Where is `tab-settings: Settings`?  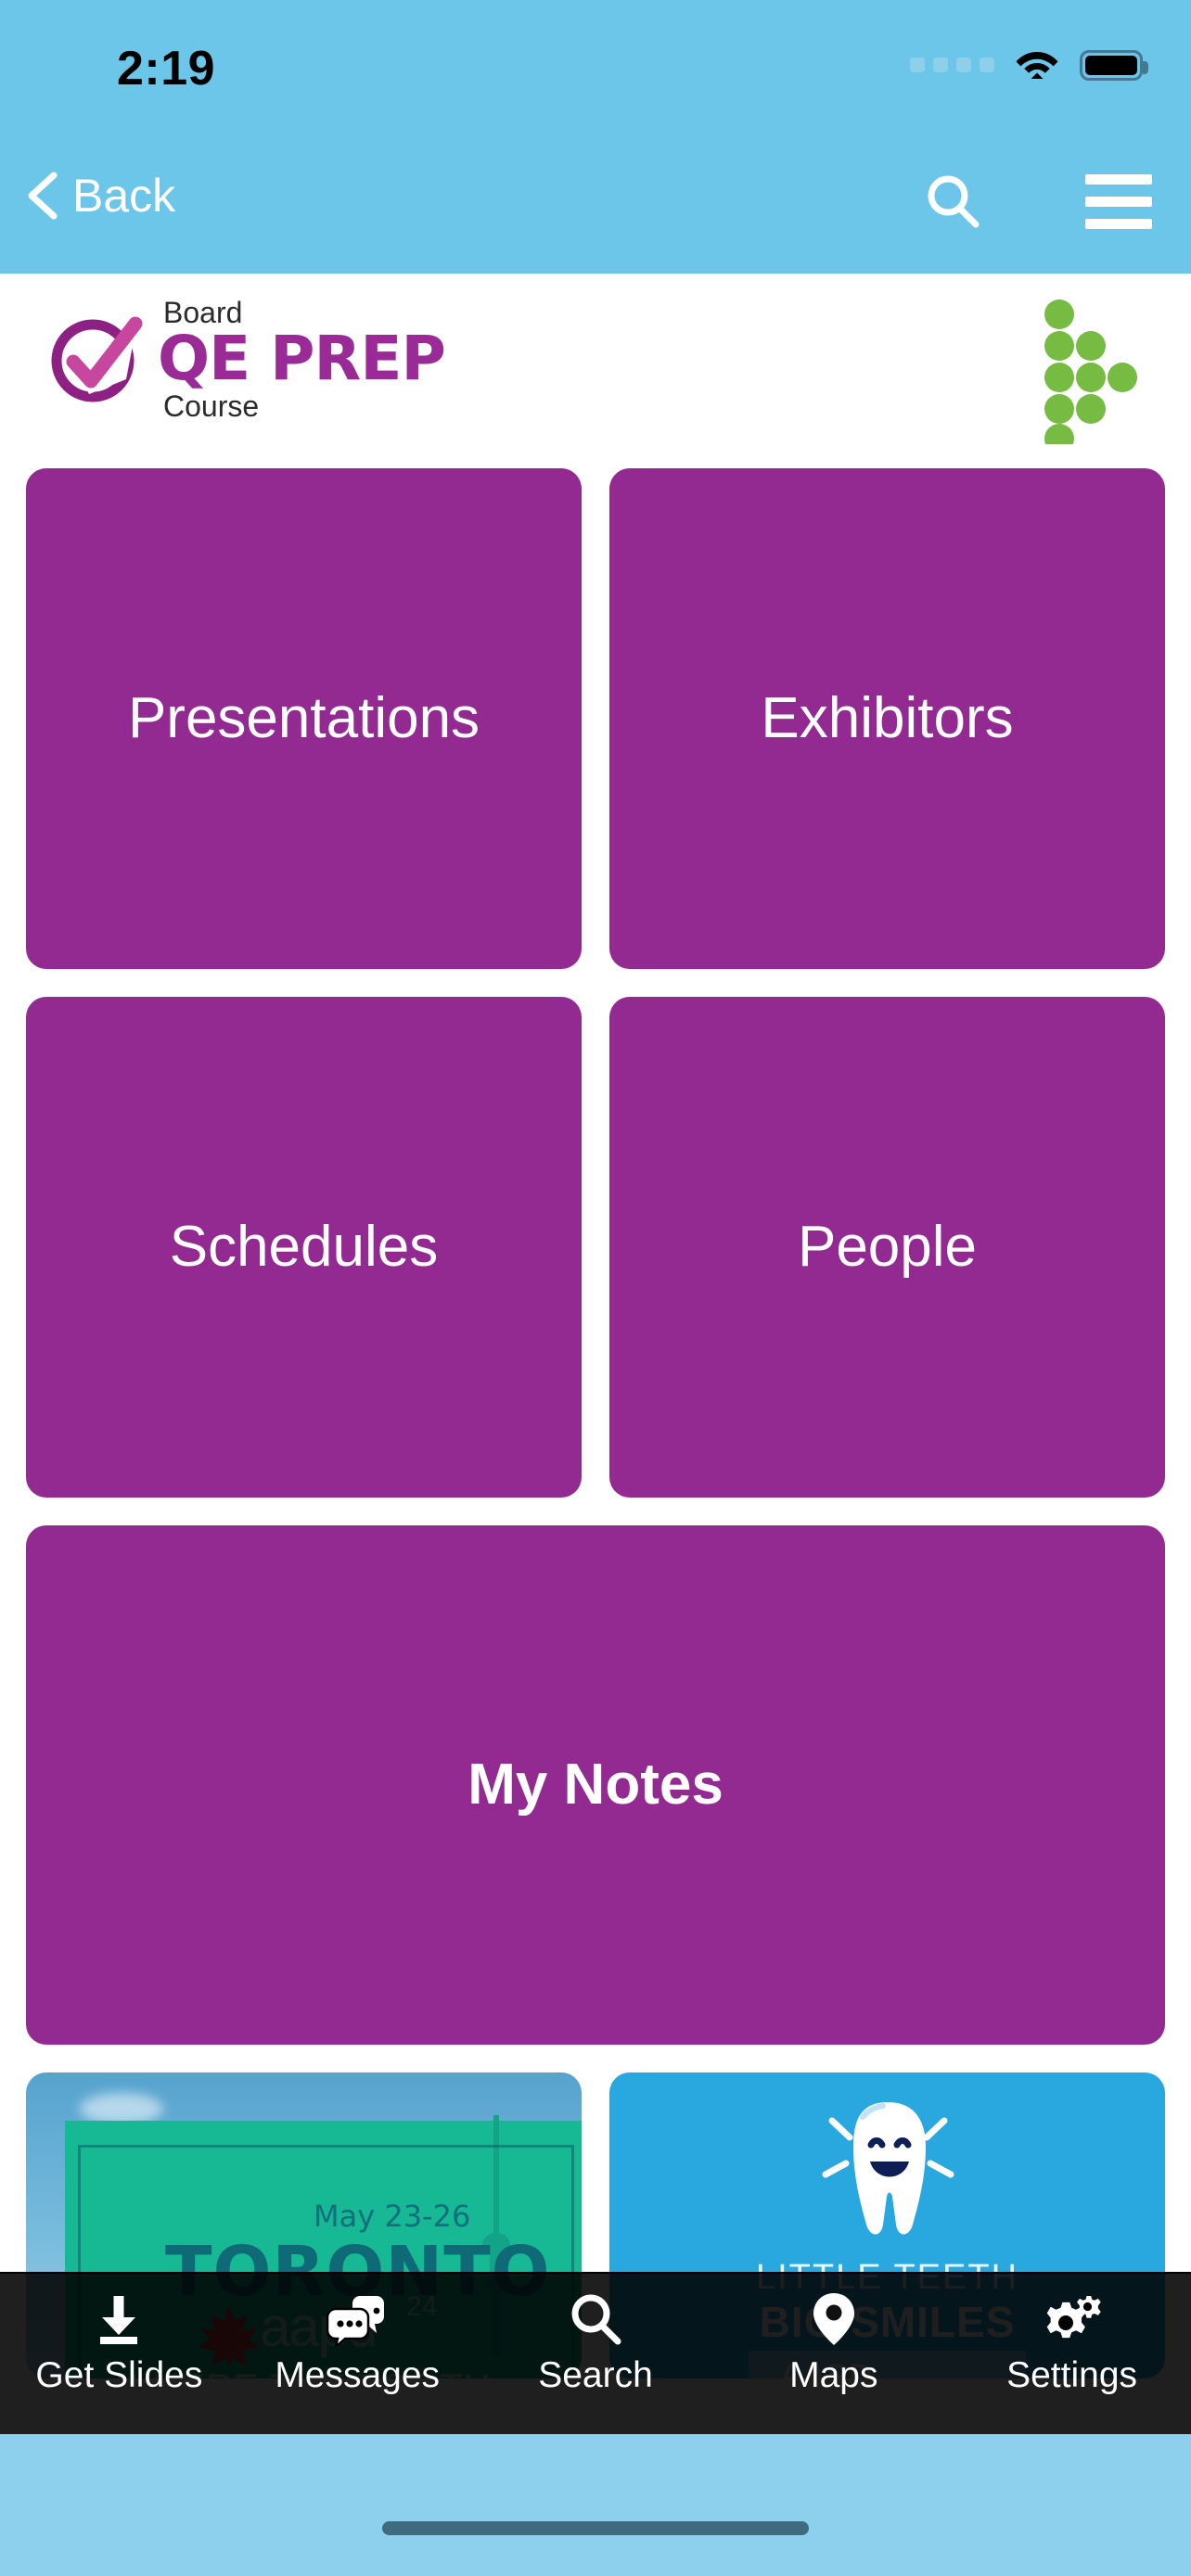 tab-settings: Settings is located at coordinates (1073, 2343).